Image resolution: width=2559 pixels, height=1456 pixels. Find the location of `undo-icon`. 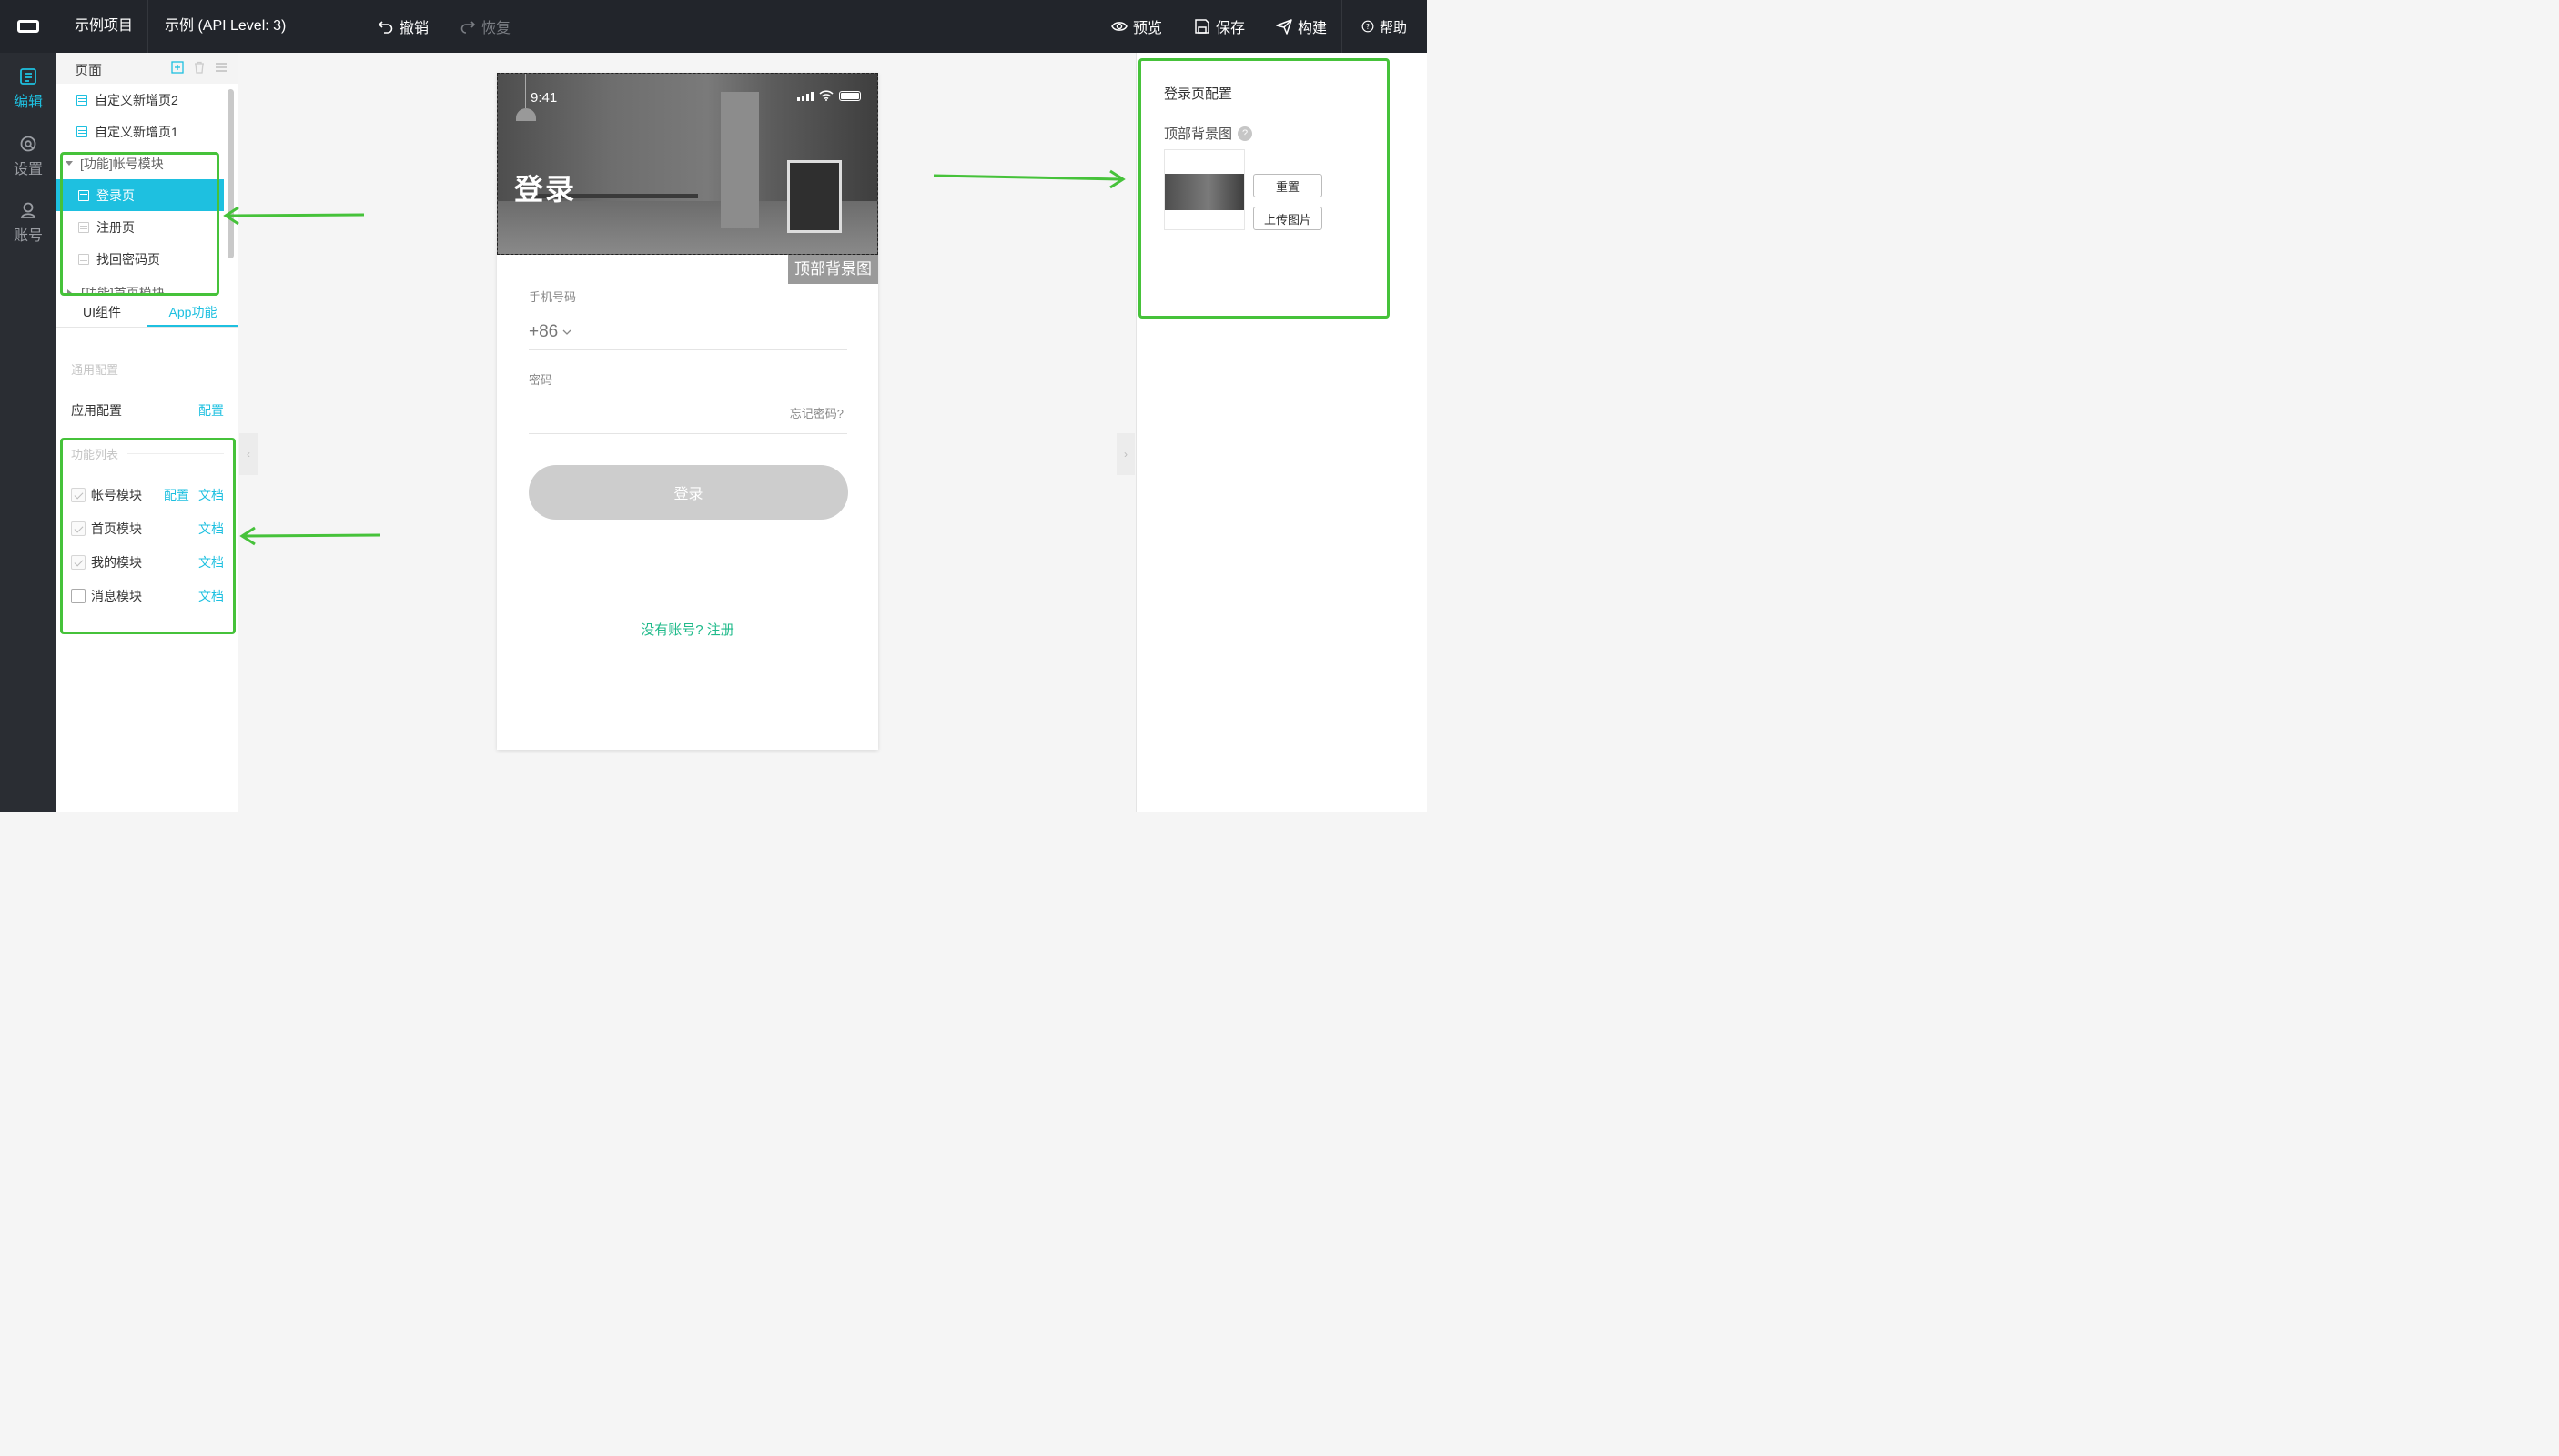

undo-icon is located at coordinates (385, 28).